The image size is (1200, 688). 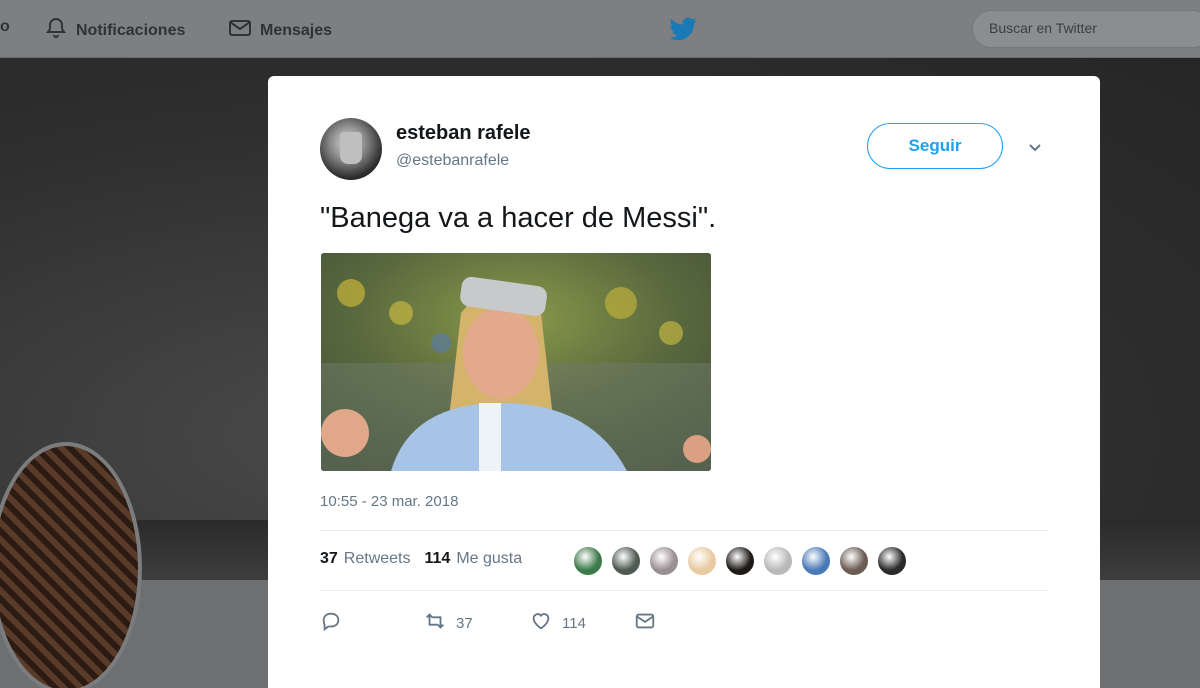 What do you see at coordinates (574, 623) in the screenshot?
I see `like-count: 114` at bounding box center [574, 623].